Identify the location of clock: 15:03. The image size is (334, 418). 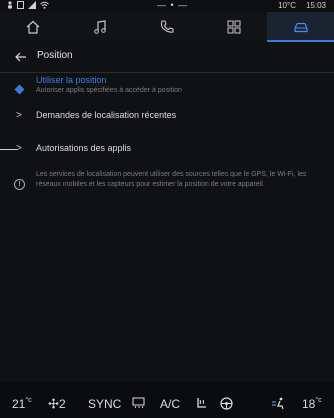
(315, 5).